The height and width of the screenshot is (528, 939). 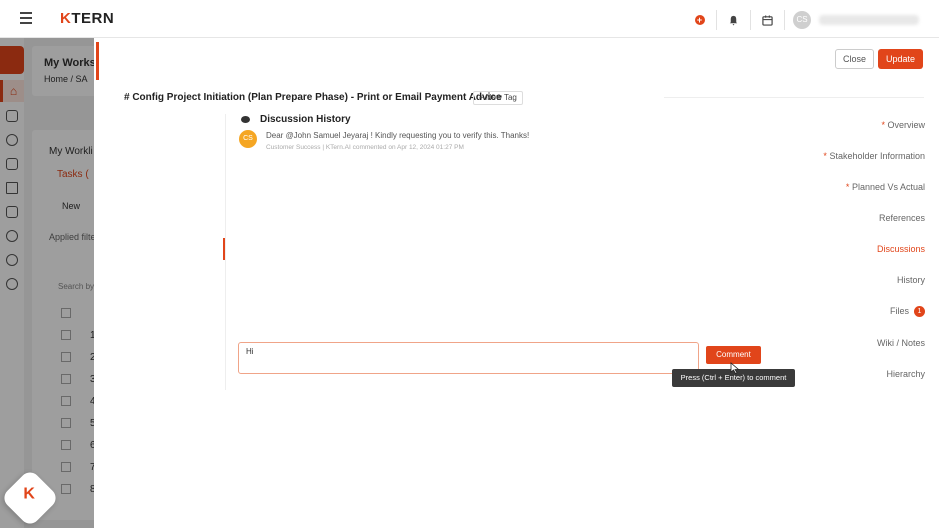 What do you see at coordinates (97, 61) in the screenshot?
I see `panel-accent-marker` at bounding box center [97, 61].